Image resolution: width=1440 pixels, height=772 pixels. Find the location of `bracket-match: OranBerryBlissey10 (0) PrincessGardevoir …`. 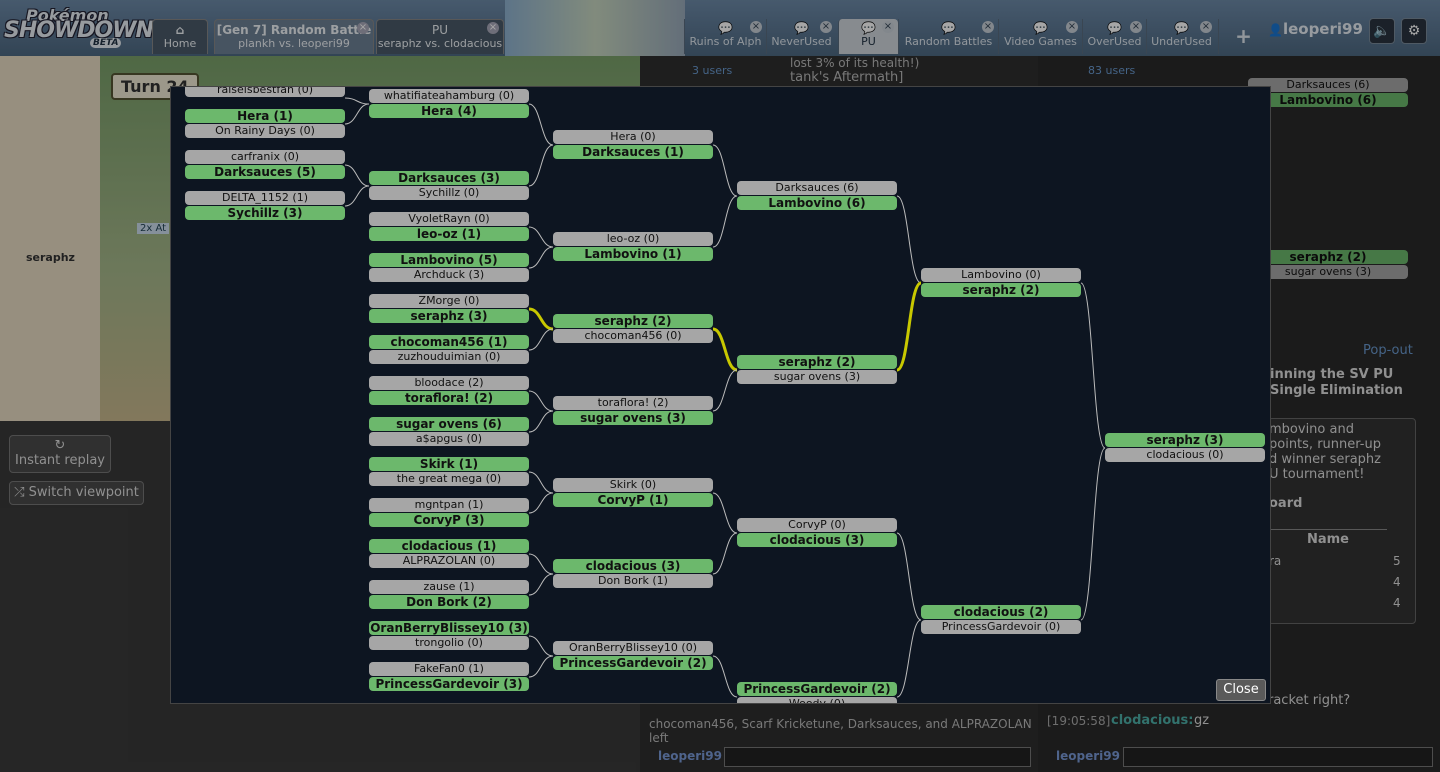

bracket-match: OranBerryBlissey10 (0) PrincessGardevoir … is located at coordinates (633, 656).